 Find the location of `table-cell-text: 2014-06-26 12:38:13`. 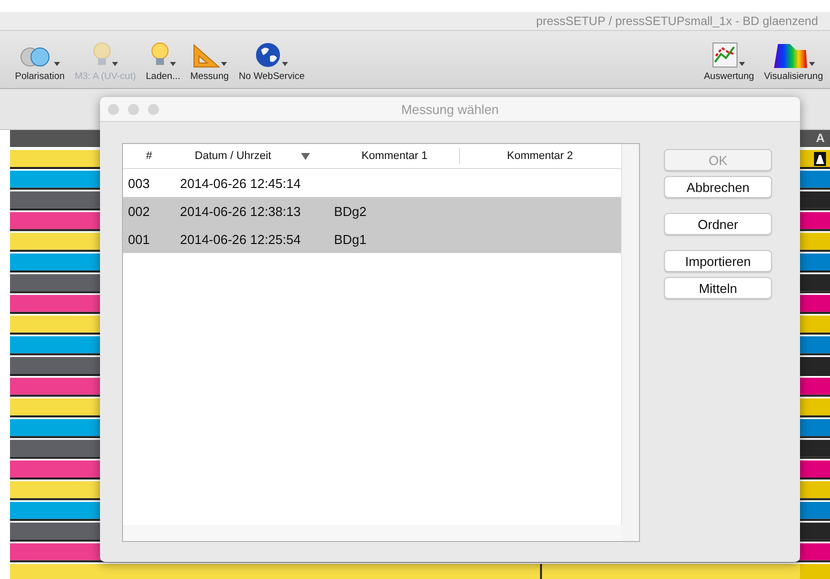

table-cell-text: 2014-06-26 12:38:13 is located at coordinates (240, 211).